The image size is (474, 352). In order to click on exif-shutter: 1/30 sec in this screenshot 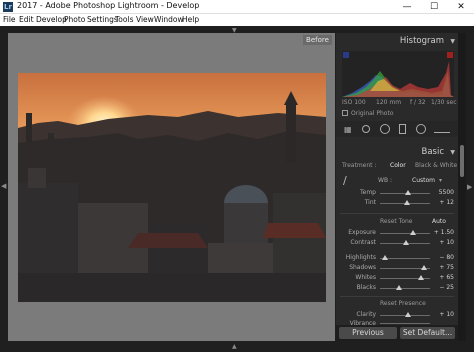, I will do `click(444, 102)`.